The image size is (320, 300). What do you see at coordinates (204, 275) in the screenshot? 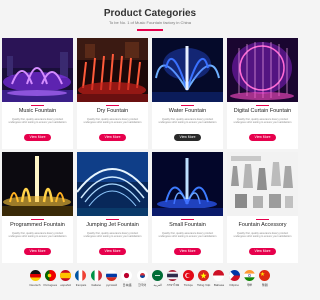
I see `vietnam-flag-icon` at bounding box center [204, 275].